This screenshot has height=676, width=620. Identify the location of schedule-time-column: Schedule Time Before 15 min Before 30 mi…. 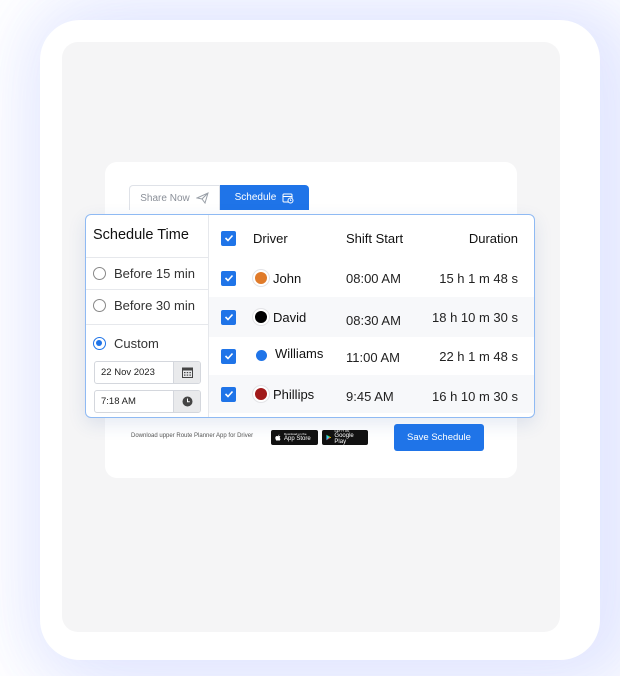
(147, 316).